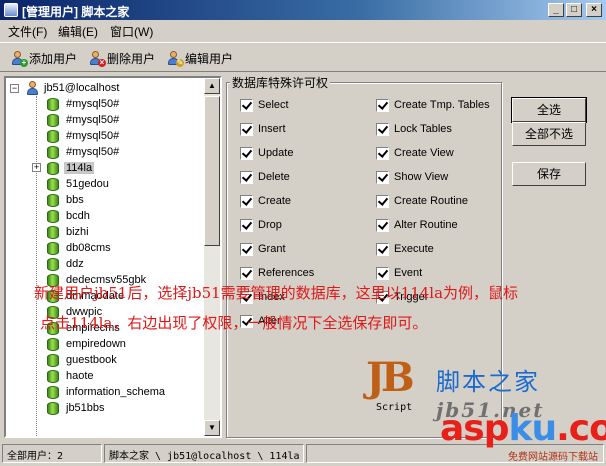 The image size is (606, 466). Describe the element at coordinates (79, 248) in the screenshot. I see `tree-item: db08cms` at that location.